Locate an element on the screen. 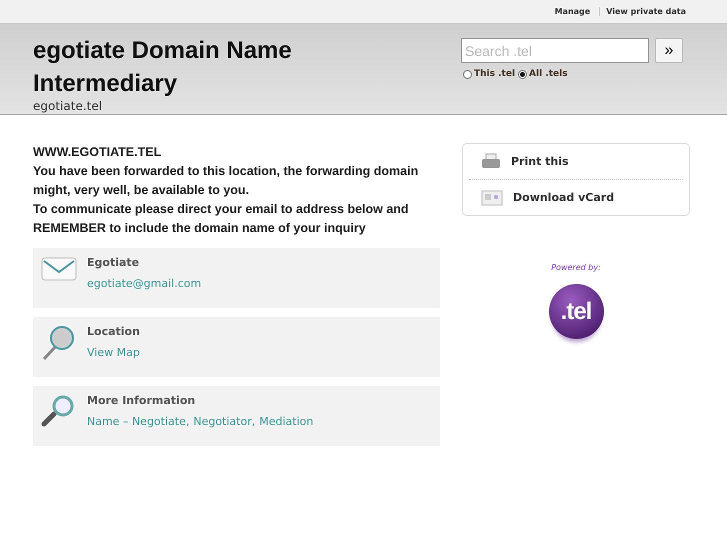  top-link: View private data is located at coordinates (644, 11).